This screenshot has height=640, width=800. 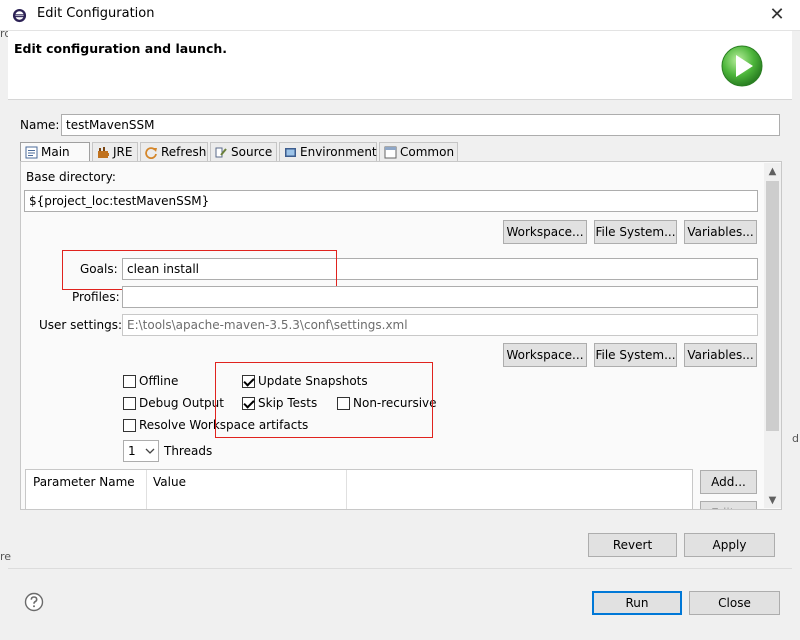 I want to click on tab-label: Source, so click(x=252, y=152).